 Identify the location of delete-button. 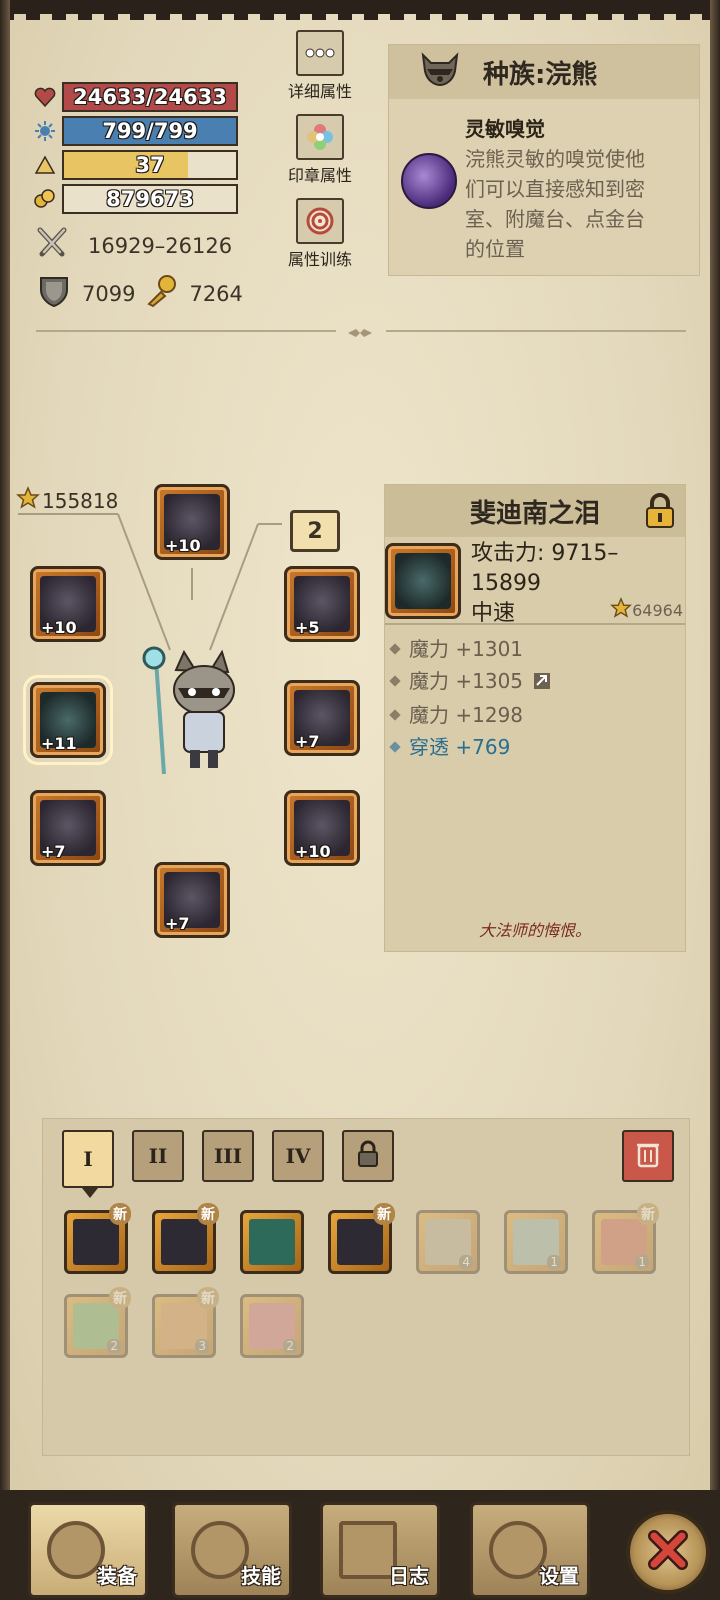
(648, 1156).